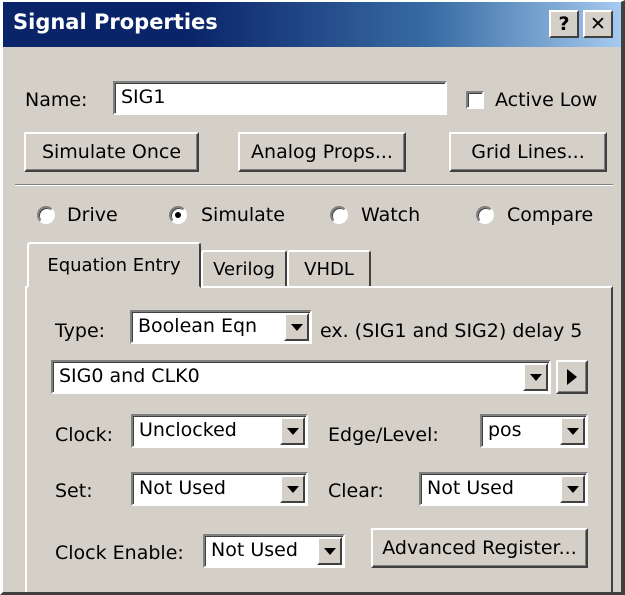  I want to click on clear-label: Clear:, so click(356, 491).